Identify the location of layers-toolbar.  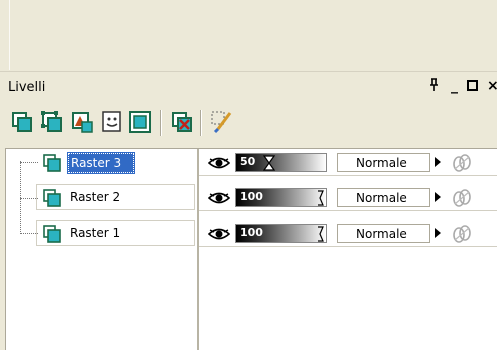
(248, 123).